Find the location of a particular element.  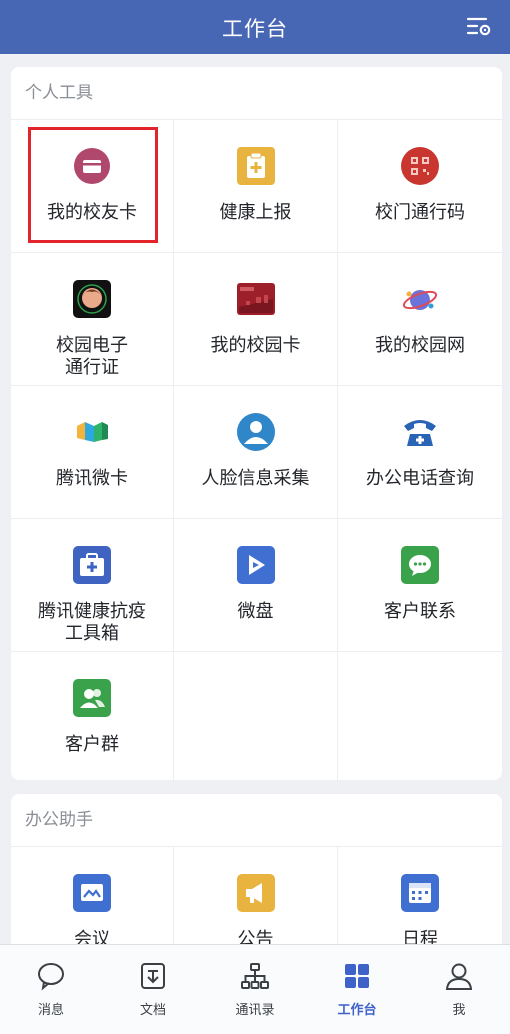

tab-documents: 文档 is located at coordinates (153, 989).